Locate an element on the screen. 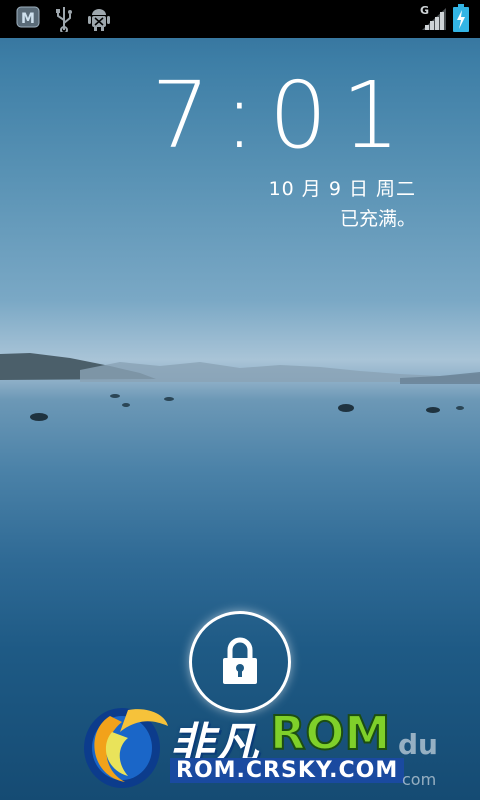 Image resolution: width=480 pixels, height=800 pixels. android-debug-icon is located at coordinates (99, 20).